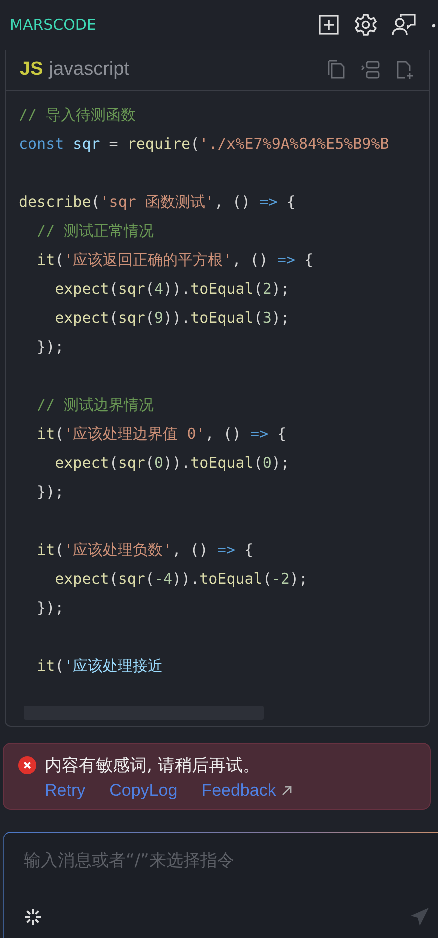 This screenshot has width=438, height=938. Describe the element at coordinates (95, 405) in the screenshot. I see `code-line: // 测试边界情况` at that location.